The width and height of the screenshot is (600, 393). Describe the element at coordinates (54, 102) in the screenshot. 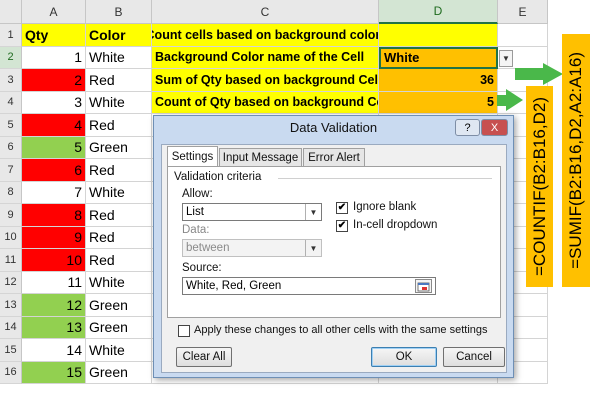

I see `qty-cell: 3` at that location.